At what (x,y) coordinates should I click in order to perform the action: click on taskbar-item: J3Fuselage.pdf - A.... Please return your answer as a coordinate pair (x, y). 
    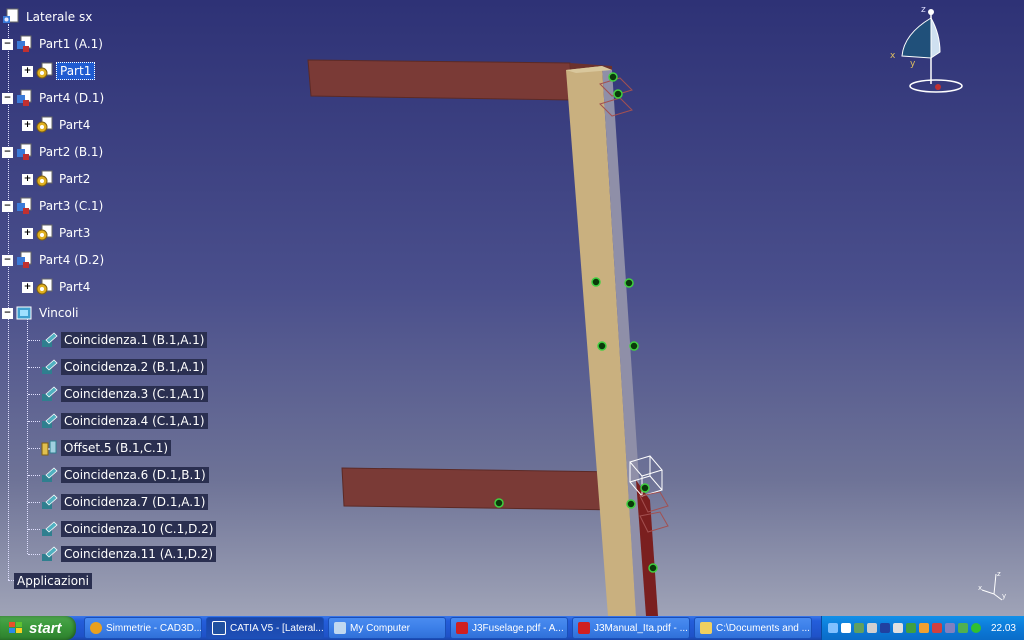
    Looking at the image, I should click on (509, 628).